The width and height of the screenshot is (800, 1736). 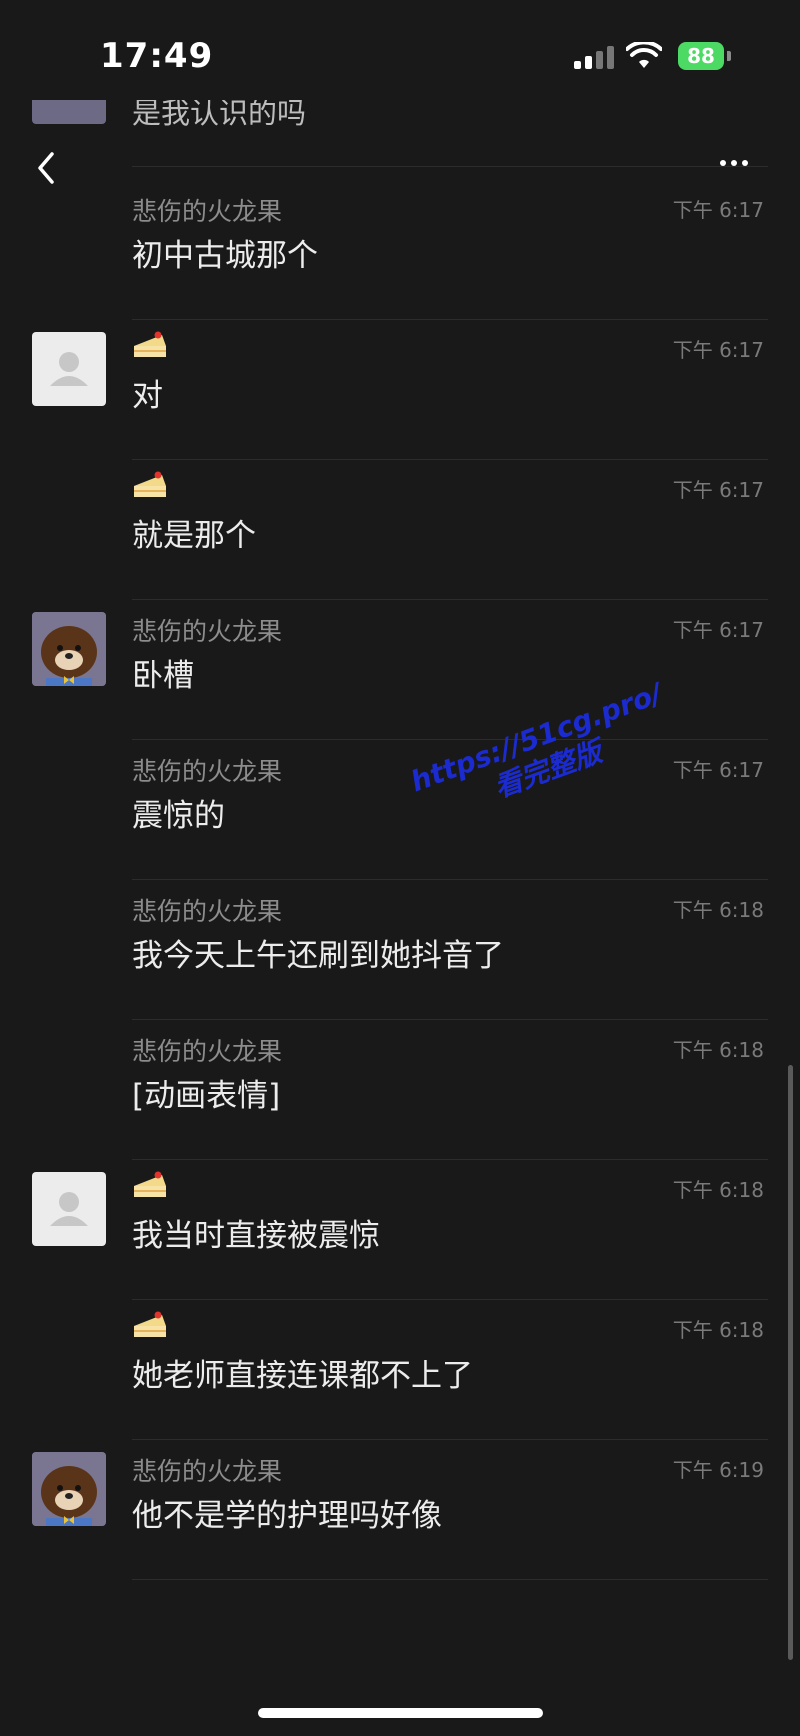 I want to click on message-text: 震惊的, so click(x=178, y=812).